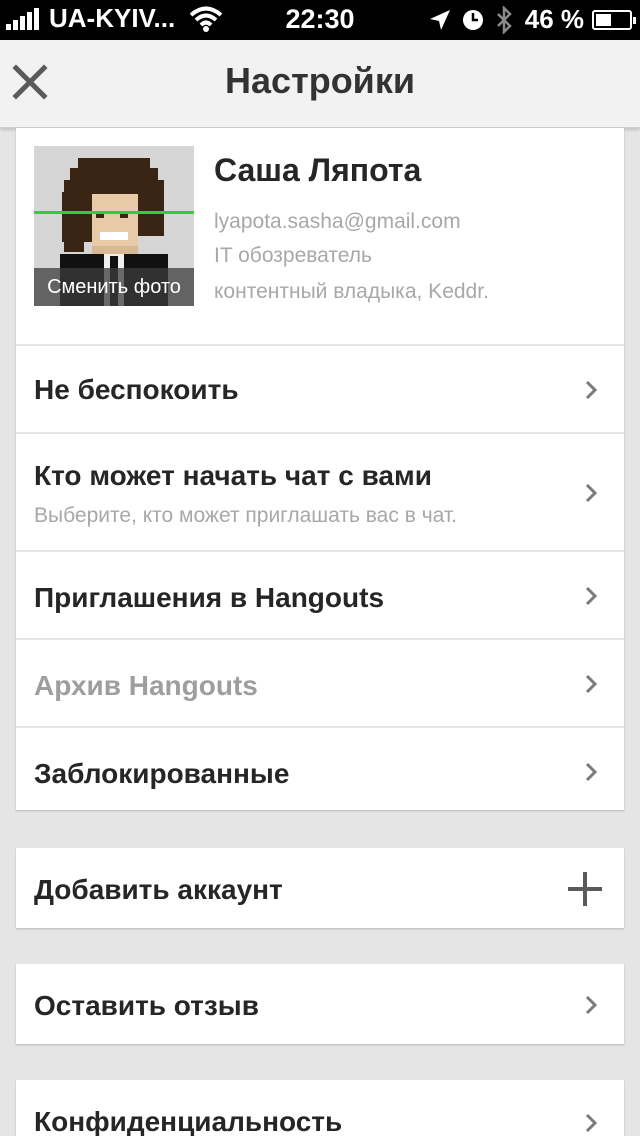 The image size is (640, 1136). Describe the element at coordinates (585, 889) in the screenshot. I see `plus-icon` at that location.